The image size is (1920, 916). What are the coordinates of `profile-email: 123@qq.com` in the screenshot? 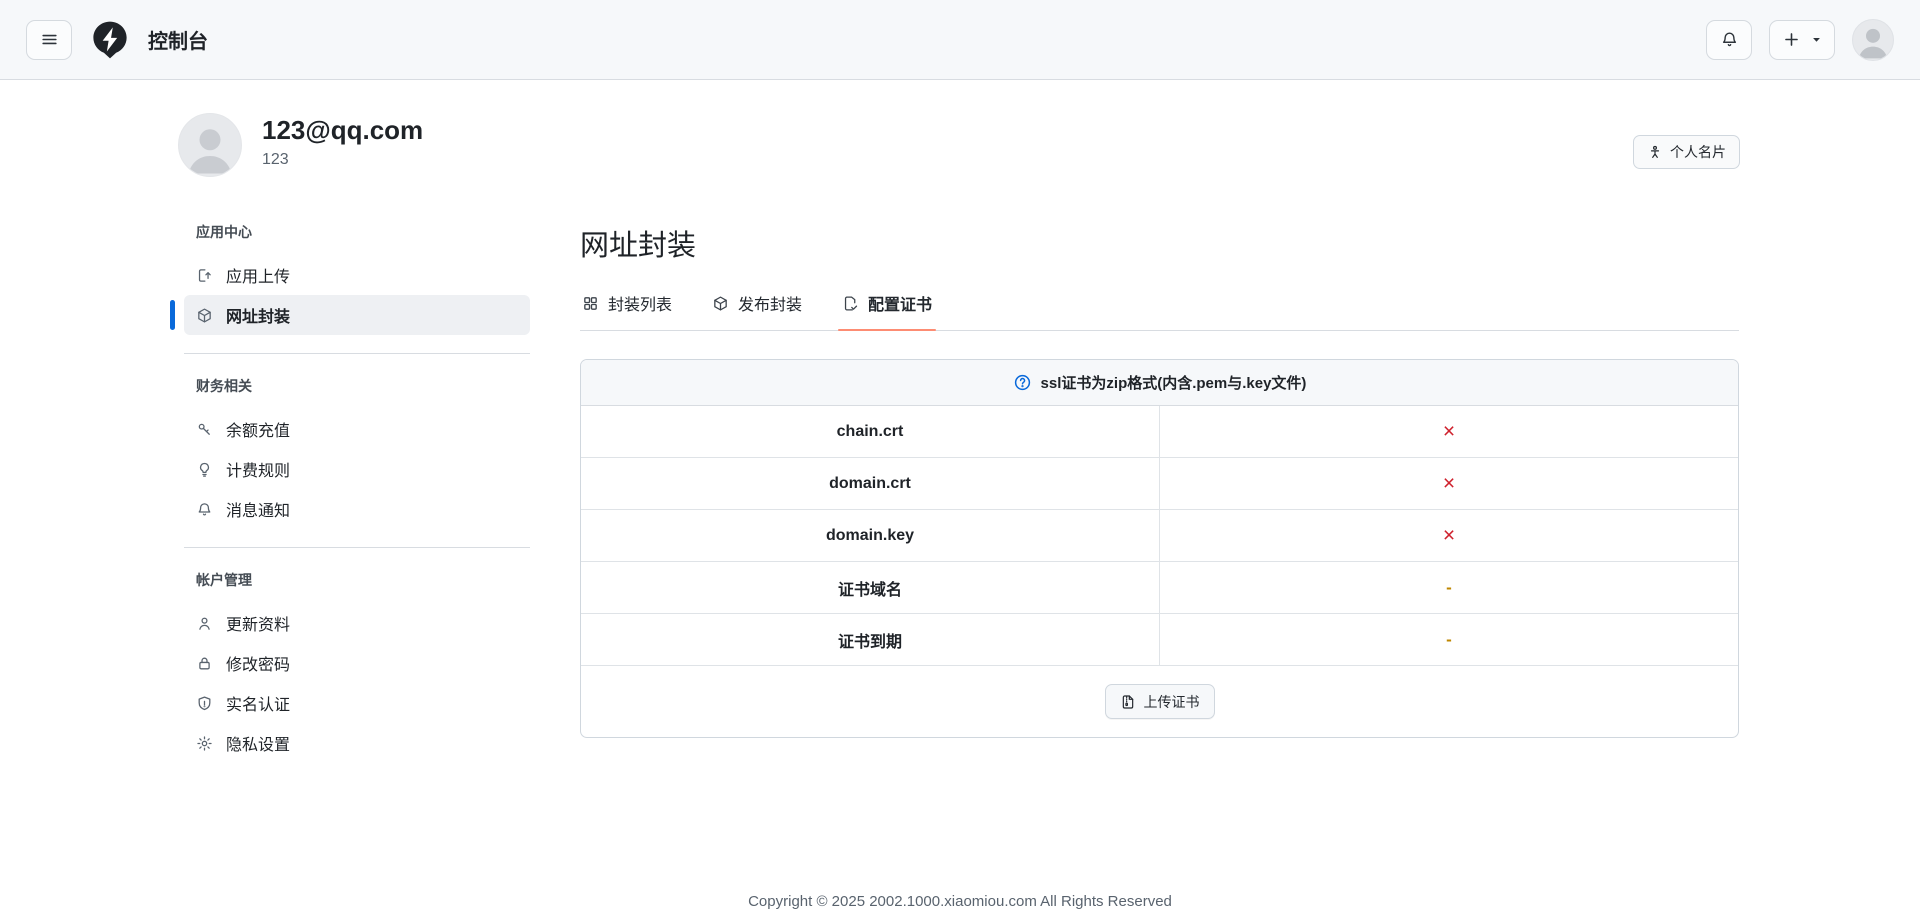 It's located at (343, 130).